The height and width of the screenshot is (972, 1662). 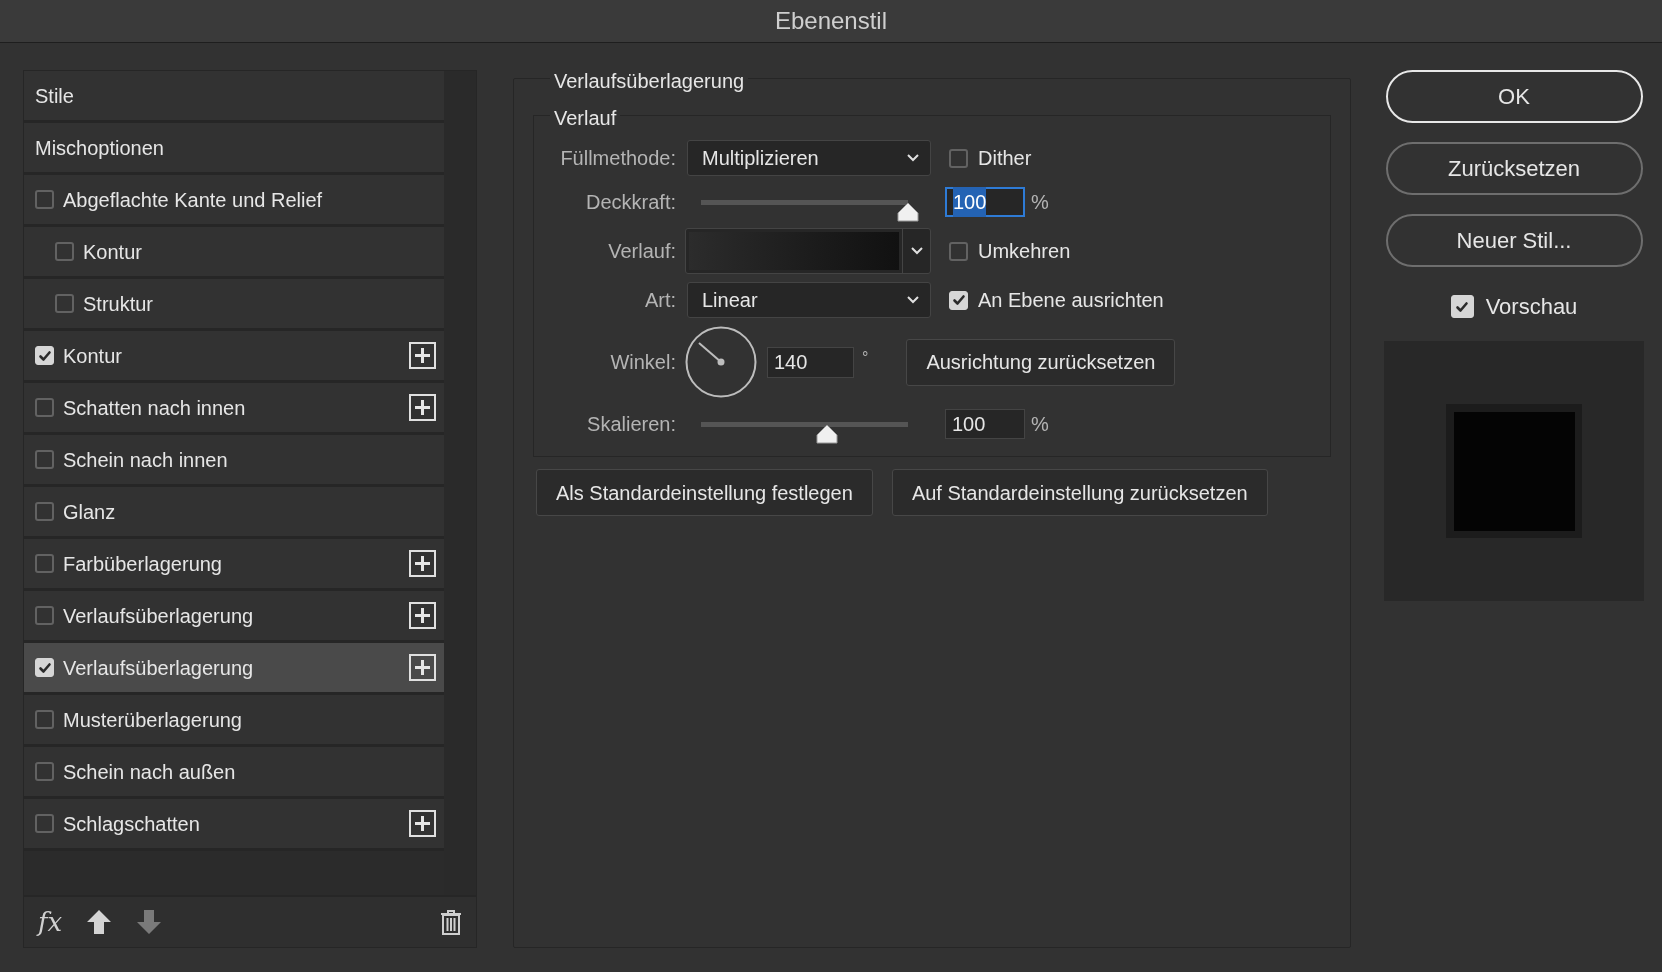 I want to click on style-list-item: Musterüberlagerung, so click(x=234, y=721).